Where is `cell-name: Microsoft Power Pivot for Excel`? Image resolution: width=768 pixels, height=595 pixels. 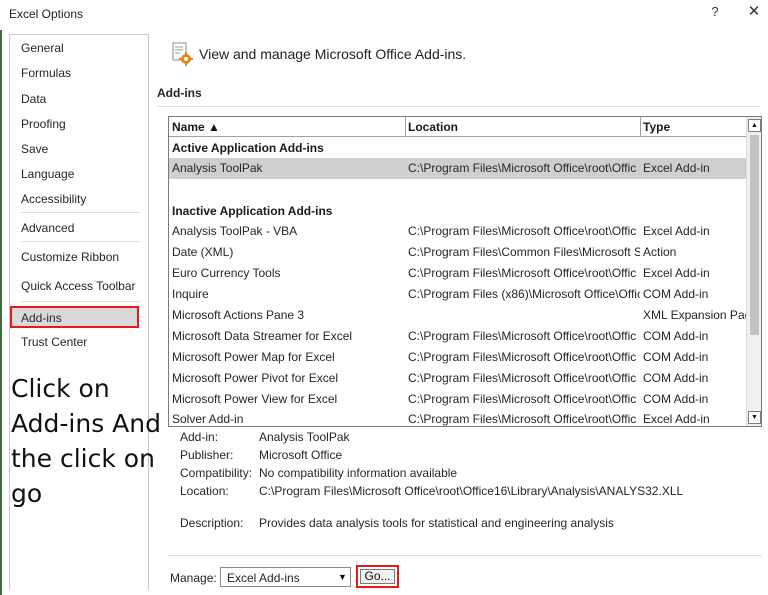 cell-name: Microsoft Power Pivot for Excel is located at coordinates (255, 378).